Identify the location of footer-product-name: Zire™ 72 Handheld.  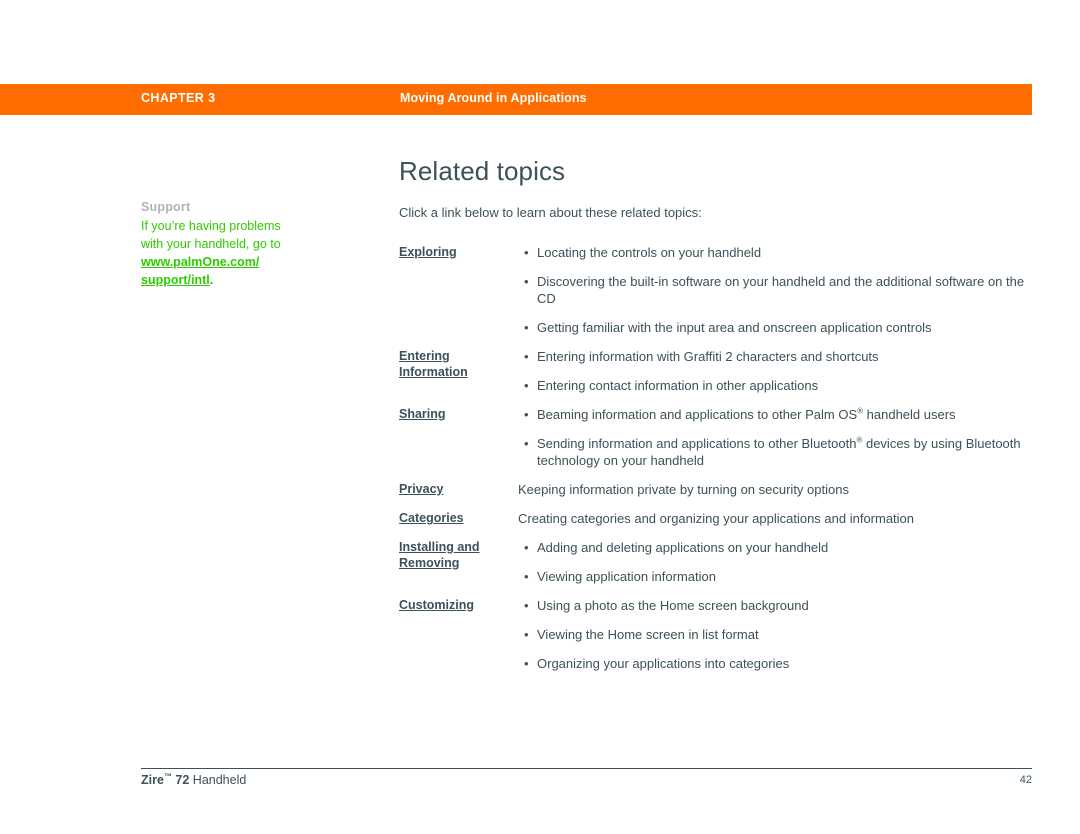
(194, 779).